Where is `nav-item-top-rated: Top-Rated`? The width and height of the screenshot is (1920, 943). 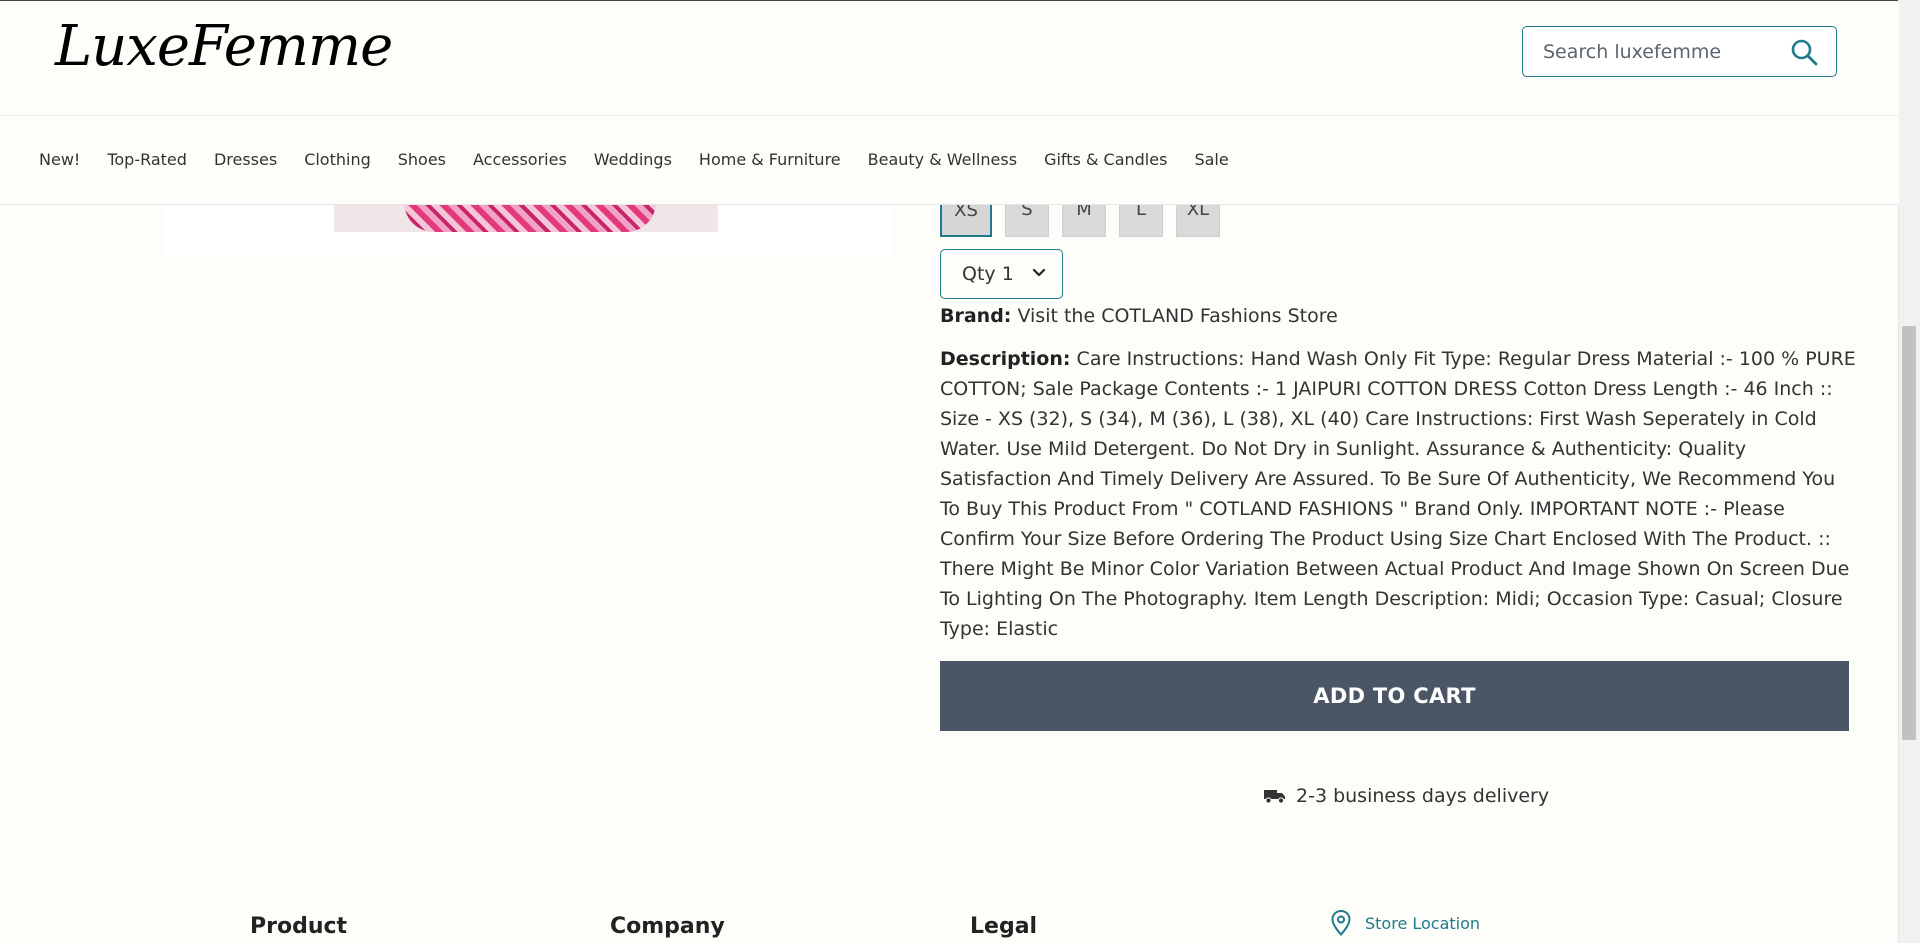 nav-item-top-rated: Top-Rated is located at coordinates (147, 159).